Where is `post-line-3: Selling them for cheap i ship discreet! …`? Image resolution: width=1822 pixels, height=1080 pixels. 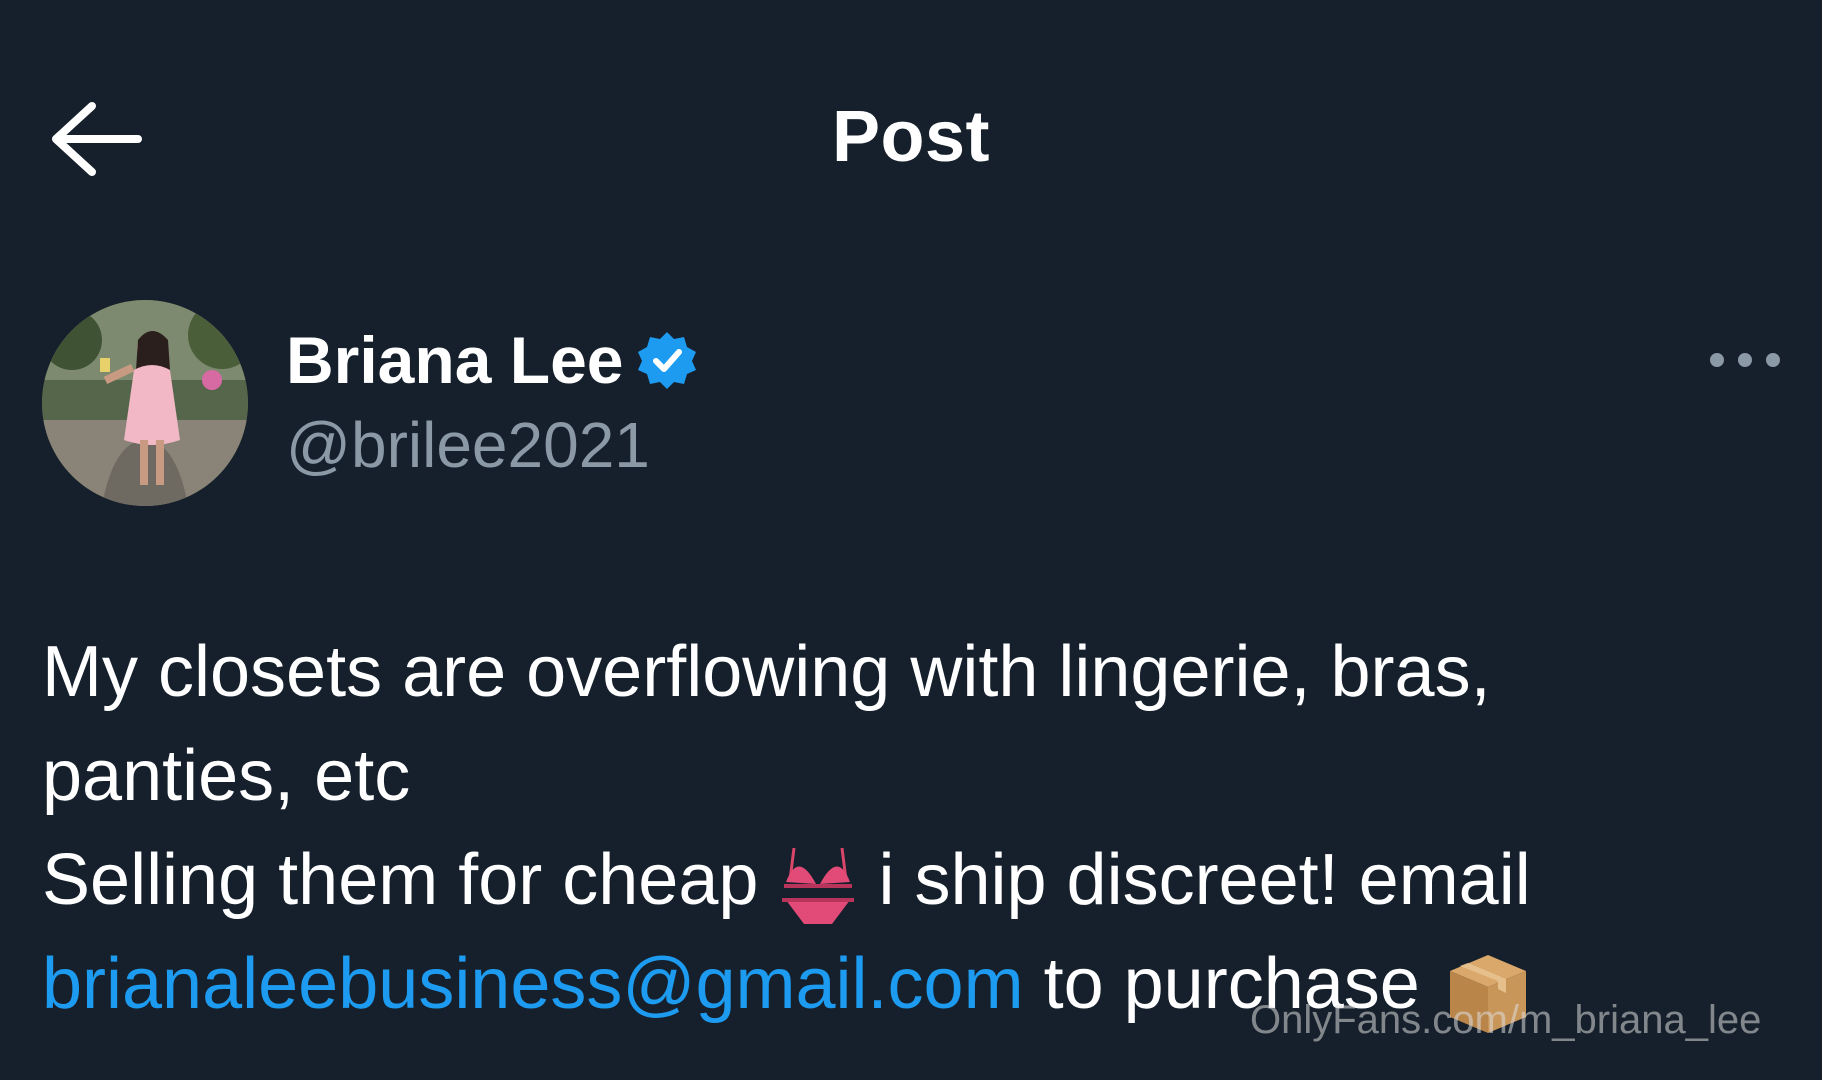 post-line-3: Selling them for cheap i ship discreet! … is located at coordinates (902, 880).